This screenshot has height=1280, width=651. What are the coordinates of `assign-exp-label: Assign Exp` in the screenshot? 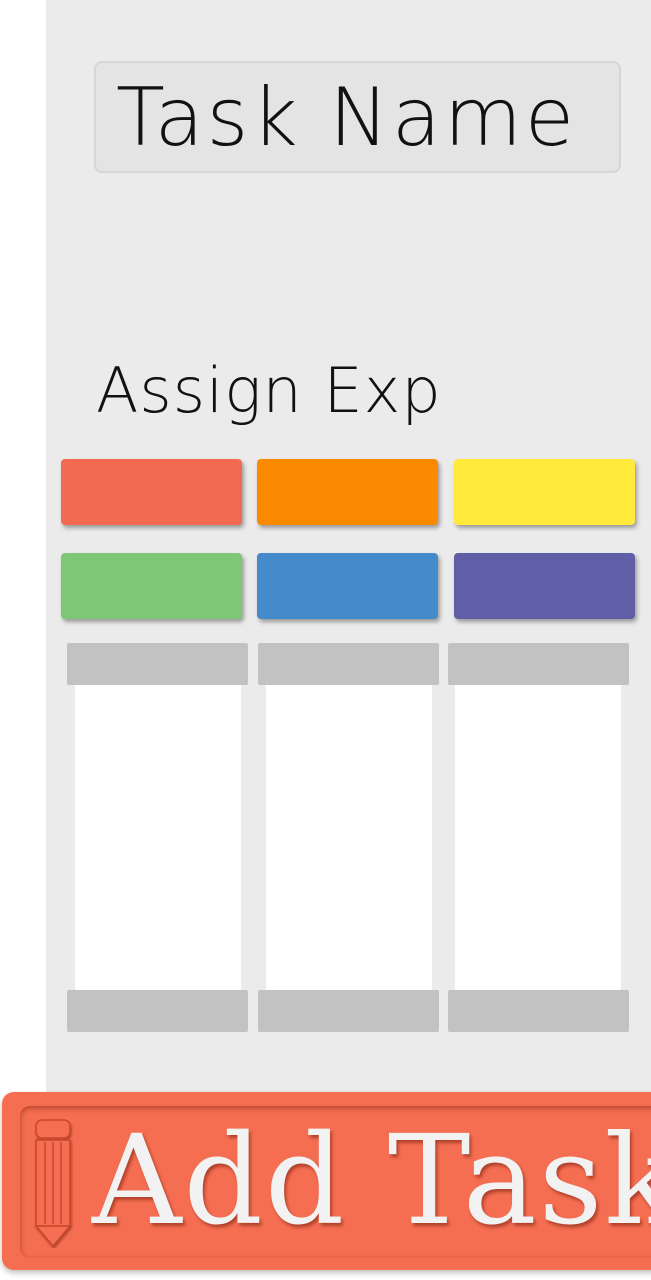 It's located at (269, 390).